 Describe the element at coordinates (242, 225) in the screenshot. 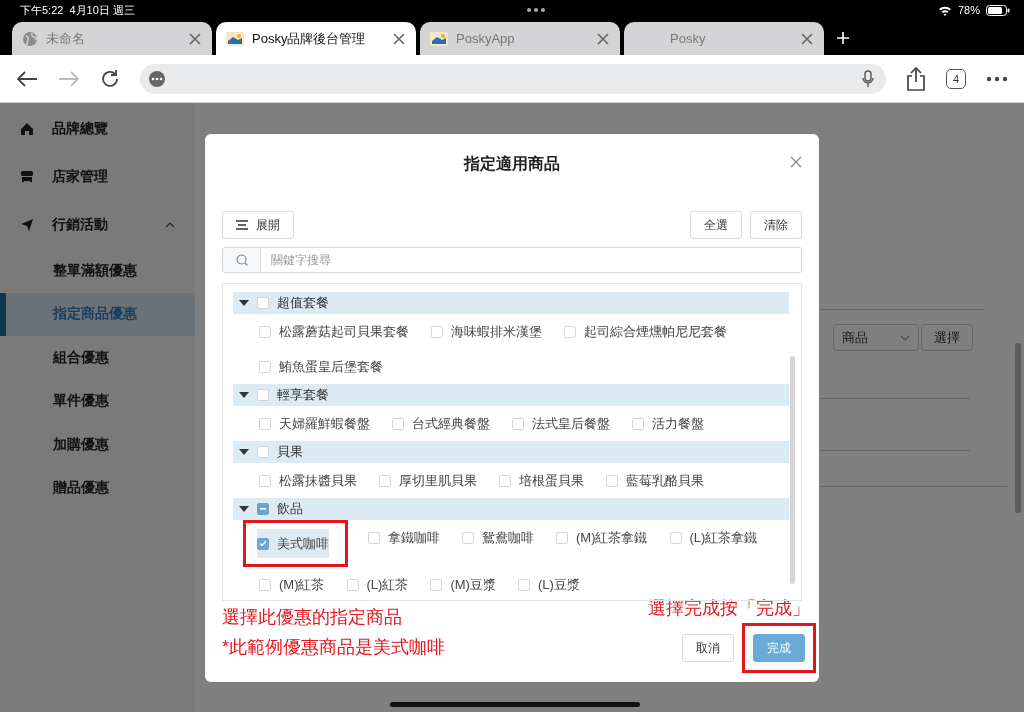

I see `list-icon` at that location.